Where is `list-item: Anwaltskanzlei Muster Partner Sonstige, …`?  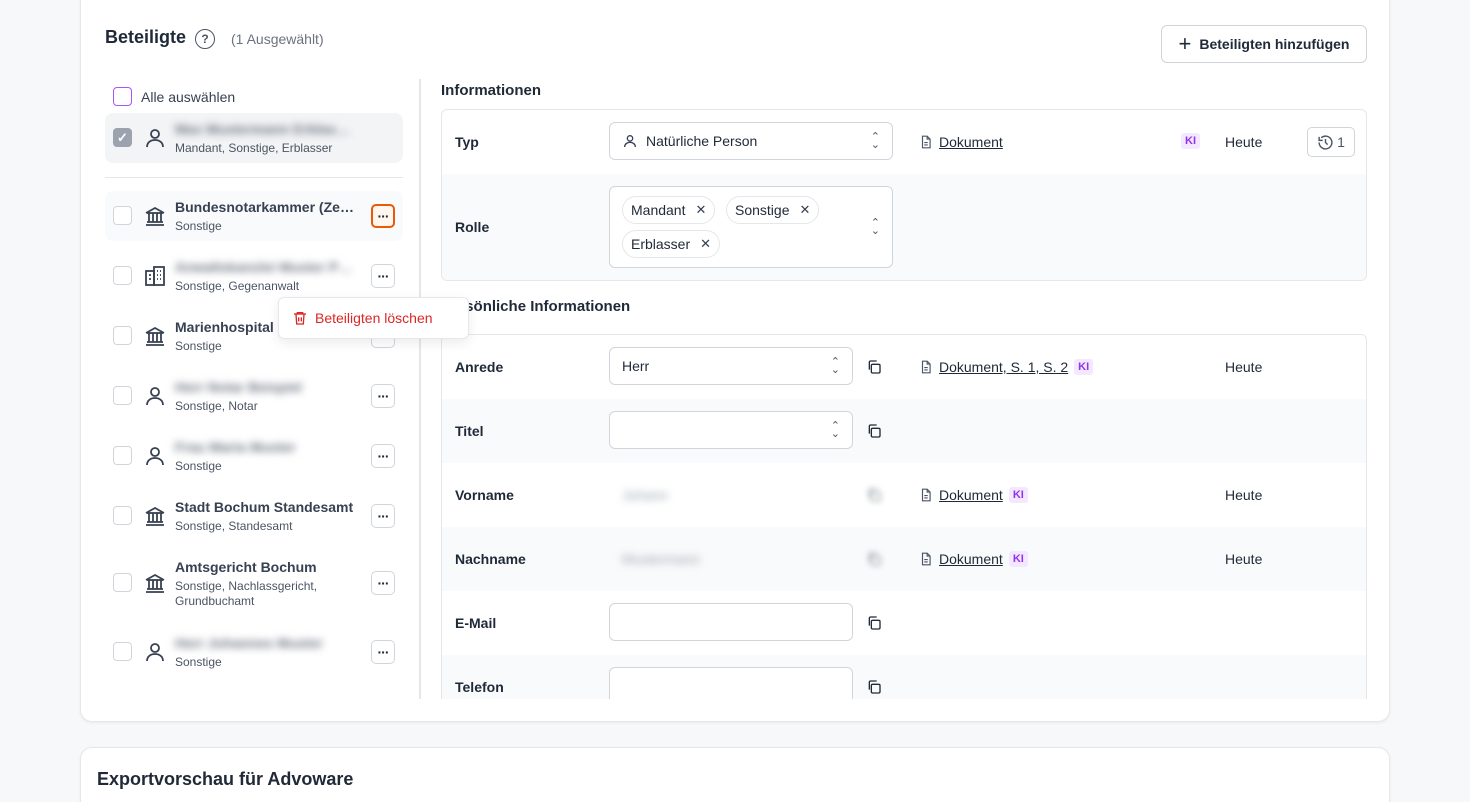 list-item: Anwaltskanzlei Muster Partner Sonstige, … is located at coordinates (254, 276).